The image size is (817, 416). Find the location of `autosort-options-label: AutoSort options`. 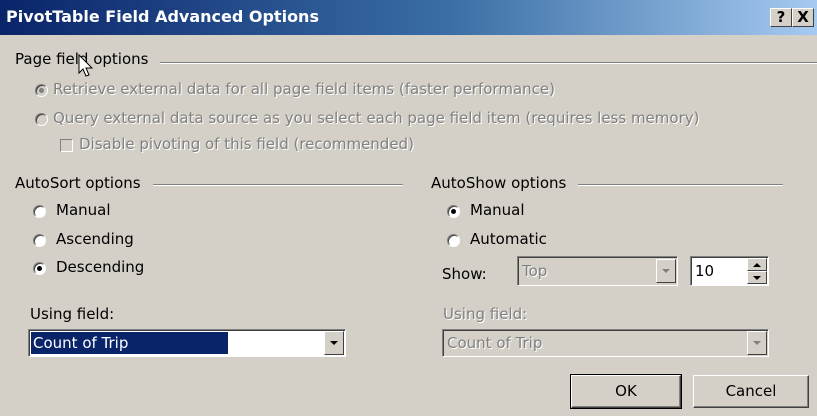

autosort-options-label: AutoSort options is located at coordinates (78, 183).